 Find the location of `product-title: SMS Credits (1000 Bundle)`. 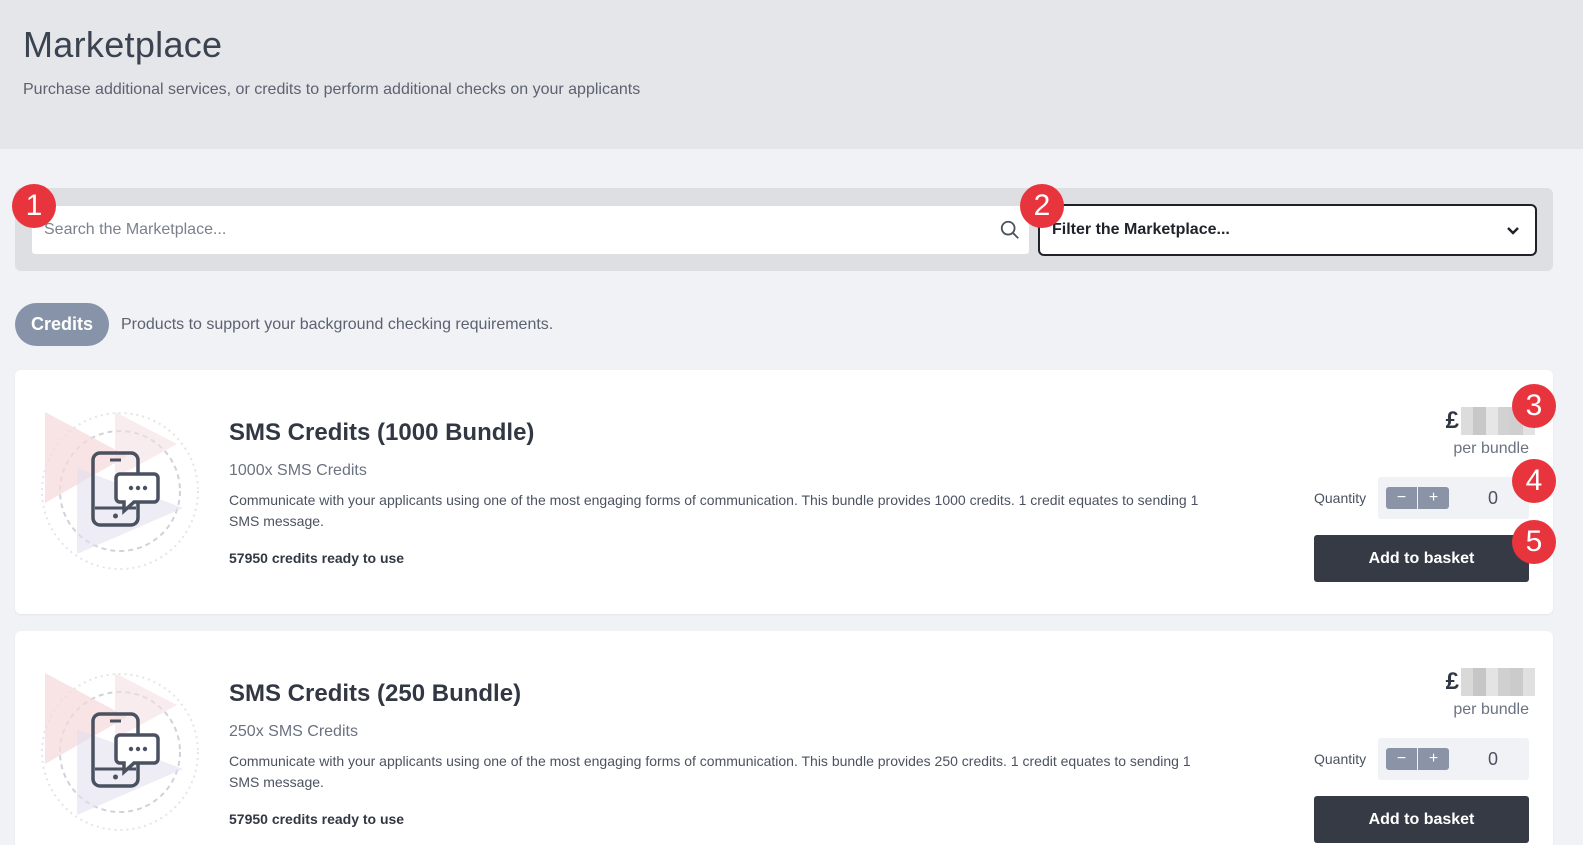

product-title: SMS Credits (1000 Bundle) is located at coordinates (382, 432).